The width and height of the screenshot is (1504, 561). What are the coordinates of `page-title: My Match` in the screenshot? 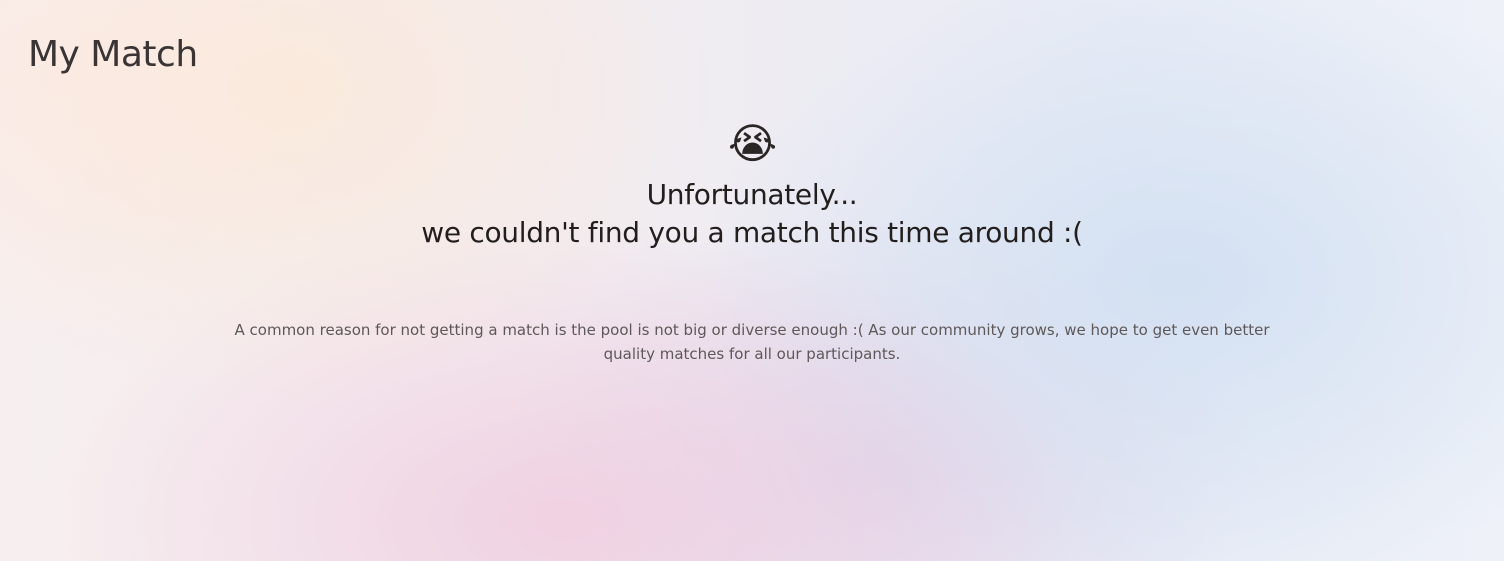 It's located at (113, 54).